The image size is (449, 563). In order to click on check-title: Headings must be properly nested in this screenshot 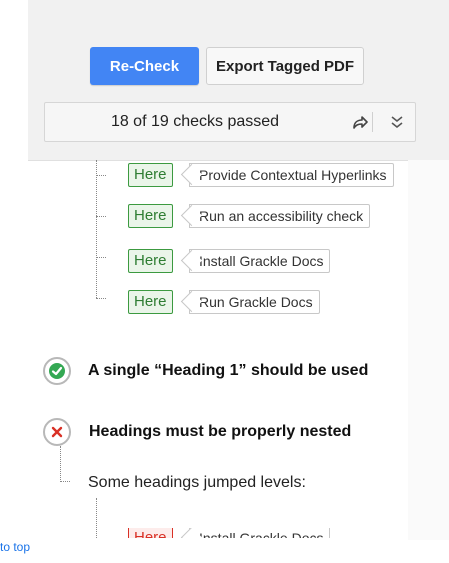, I will do `click(220, 431)`.